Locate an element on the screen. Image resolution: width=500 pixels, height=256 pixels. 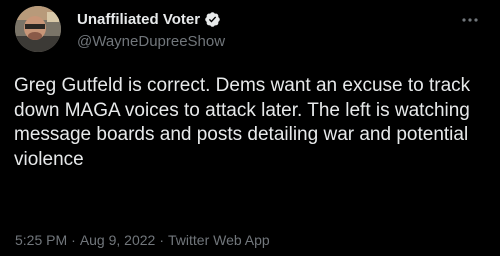
verified-badge-icon is located at coordinates (212, 19).